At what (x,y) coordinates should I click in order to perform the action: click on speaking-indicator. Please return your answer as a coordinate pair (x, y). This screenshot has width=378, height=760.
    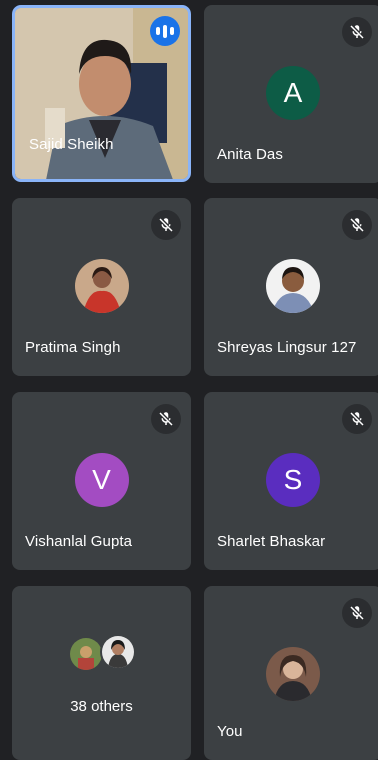
    Looking at the image, I should click on (165, 31).